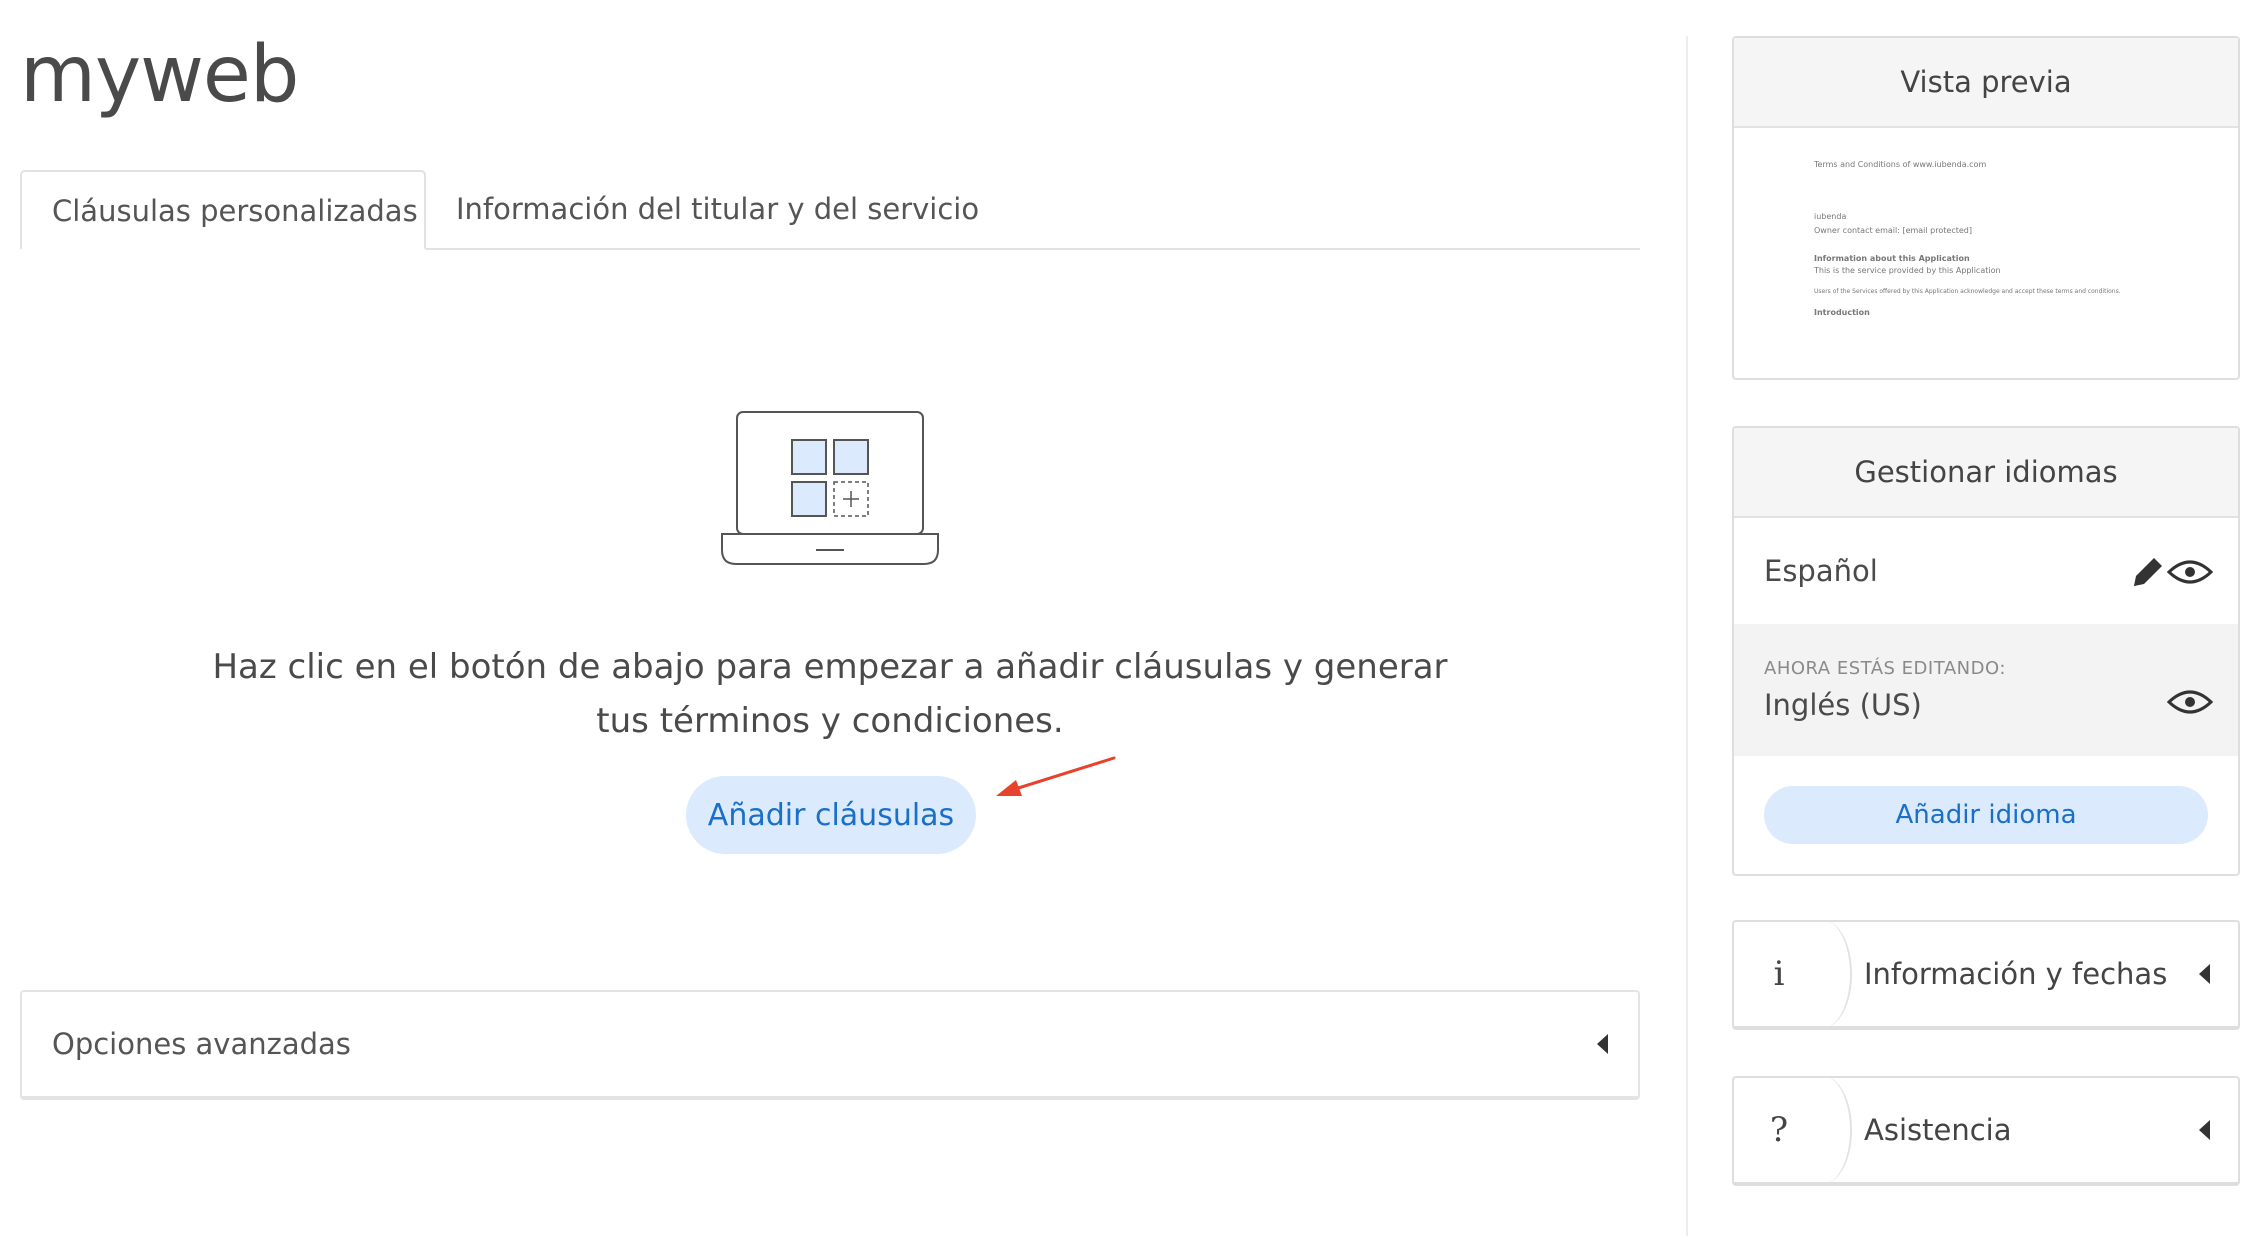  What do you see at coordinates (1893, 230) in the screenshot?
I see `preview-line: Owner contact email: [email protected]` at bounding box center [1893, 230].